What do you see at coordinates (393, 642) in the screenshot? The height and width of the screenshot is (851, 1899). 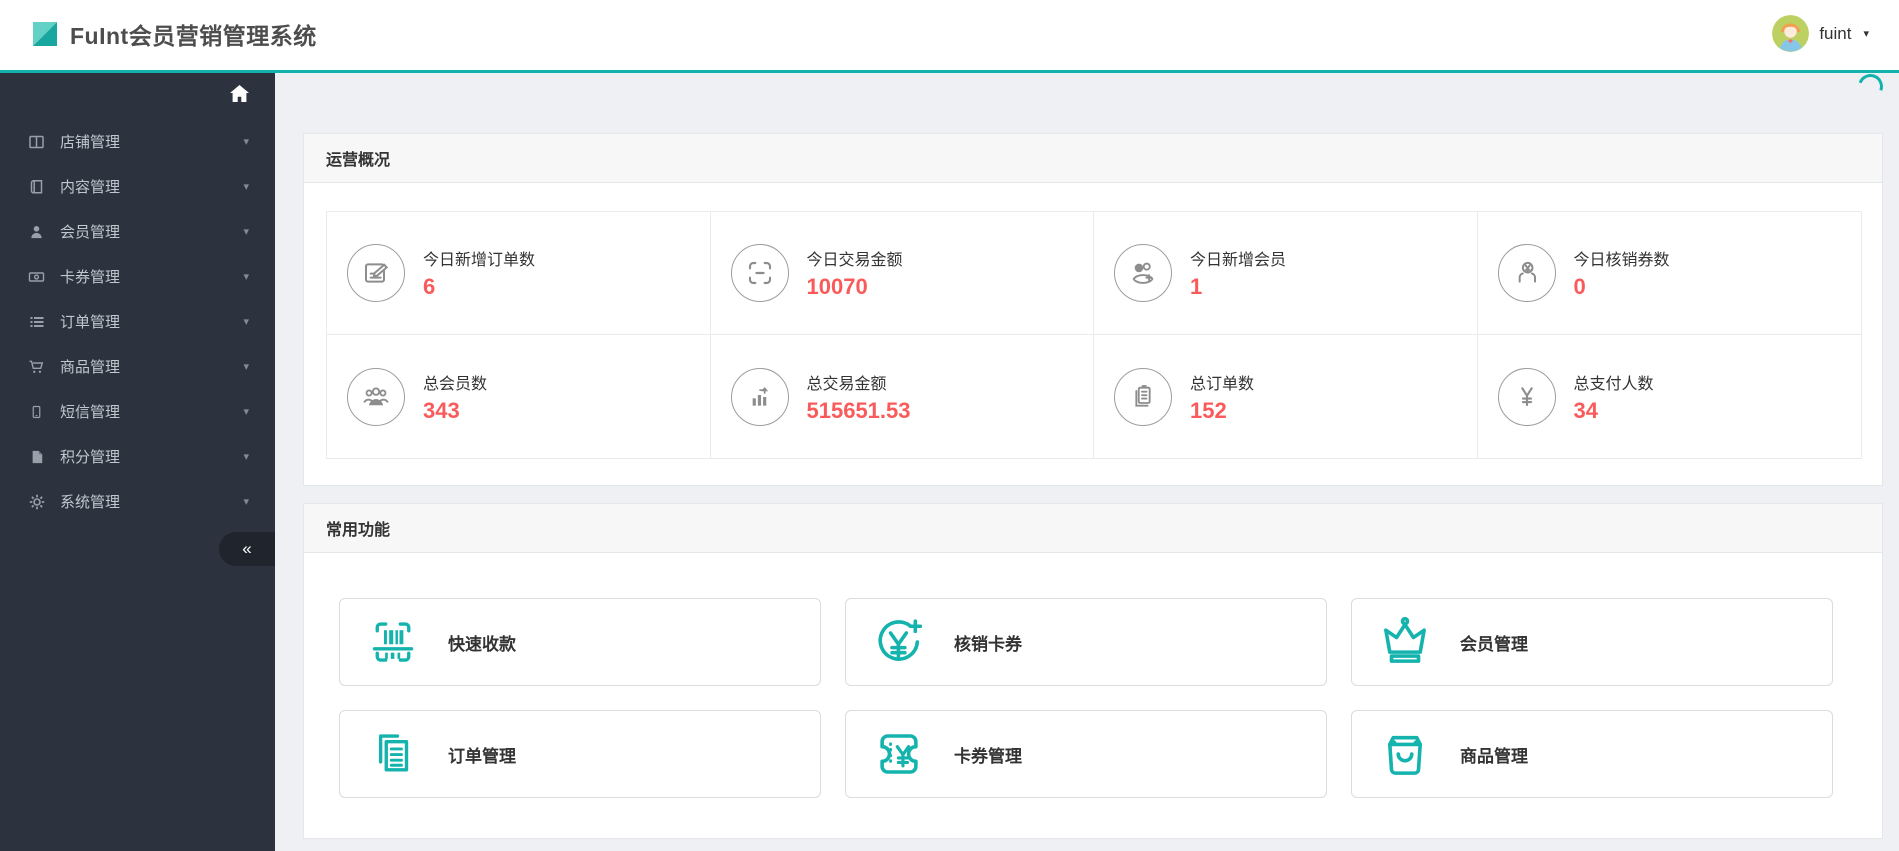 I see `barcode-scan-icon` at bounding box center [393, 642].